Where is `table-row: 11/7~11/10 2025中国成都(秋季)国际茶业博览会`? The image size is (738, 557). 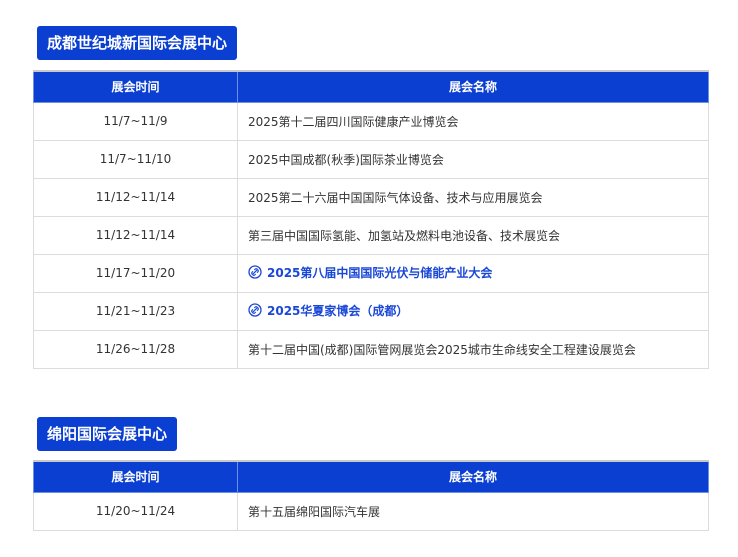 table-row: 11/7~11/10 2025中国成都(秋季)国际茶业博览会 is located at coordinates (371, 159).